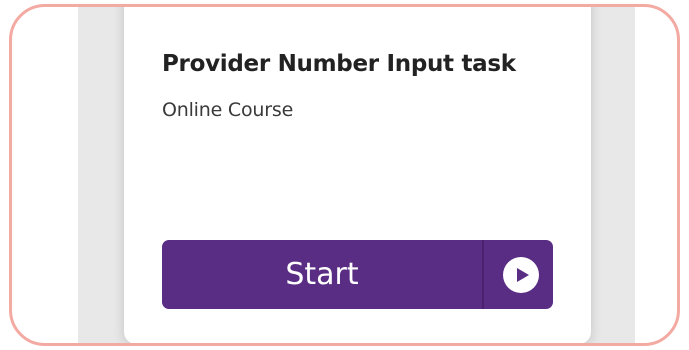 Image resolution: width=689 pixels, height=350 pixels. I want to click on start-button-label: Start, so click(322, 274).